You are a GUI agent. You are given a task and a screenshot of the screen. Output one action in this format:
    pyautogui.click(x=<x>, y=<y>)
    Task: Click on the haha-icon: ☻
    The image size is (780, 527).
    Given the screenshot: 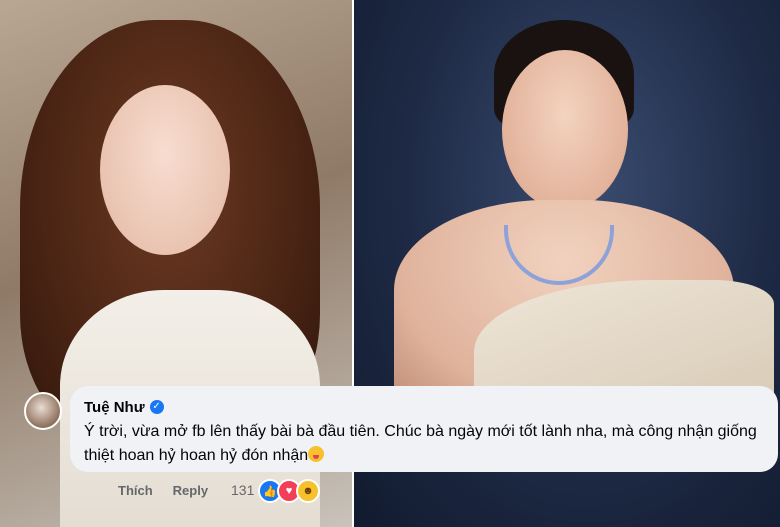 What is the action you would take?
    pyautogui.click(x=308, y=491)
    